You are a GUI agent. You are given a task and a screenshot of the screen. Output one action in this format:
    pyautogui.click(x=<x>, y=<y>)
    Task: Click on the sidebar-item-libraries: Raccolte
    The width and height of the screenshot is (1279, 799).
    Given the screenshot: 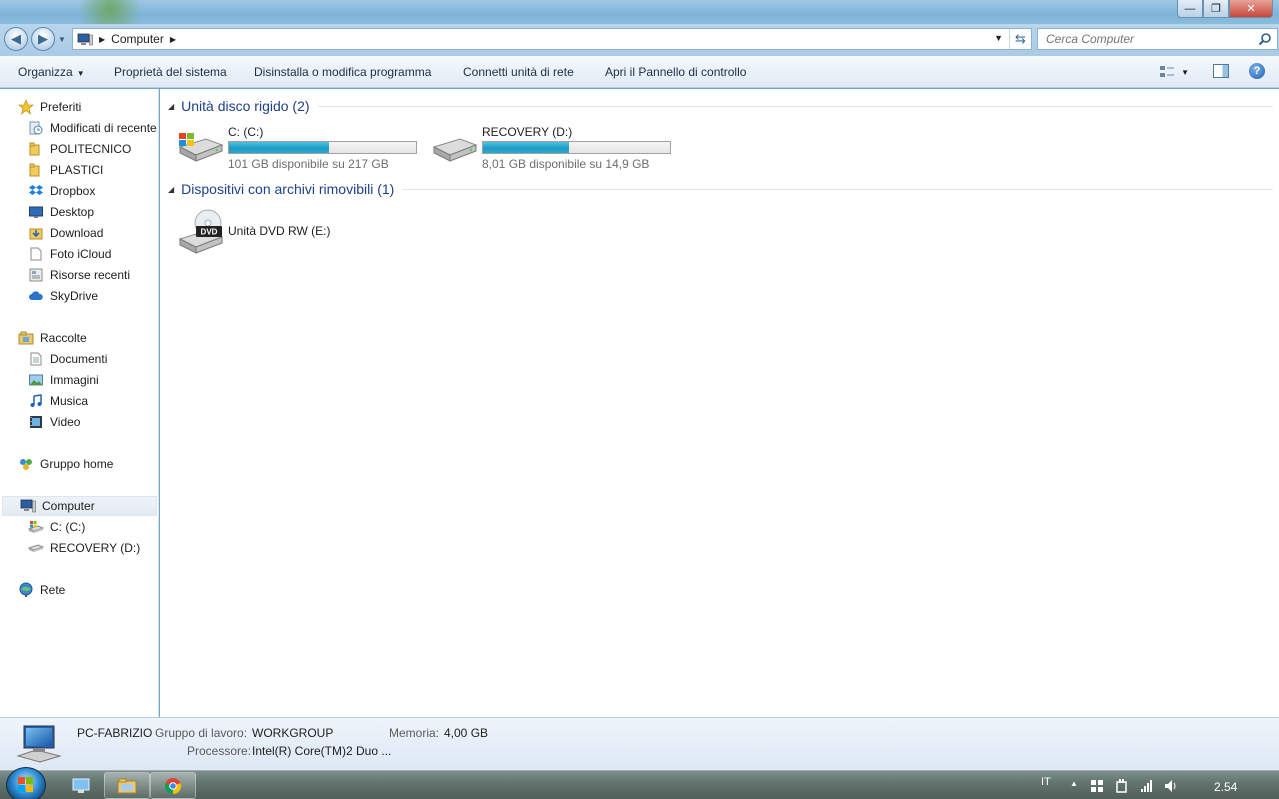 What is the action you would take?
    pyautogui.click(x=52, y=338)
    